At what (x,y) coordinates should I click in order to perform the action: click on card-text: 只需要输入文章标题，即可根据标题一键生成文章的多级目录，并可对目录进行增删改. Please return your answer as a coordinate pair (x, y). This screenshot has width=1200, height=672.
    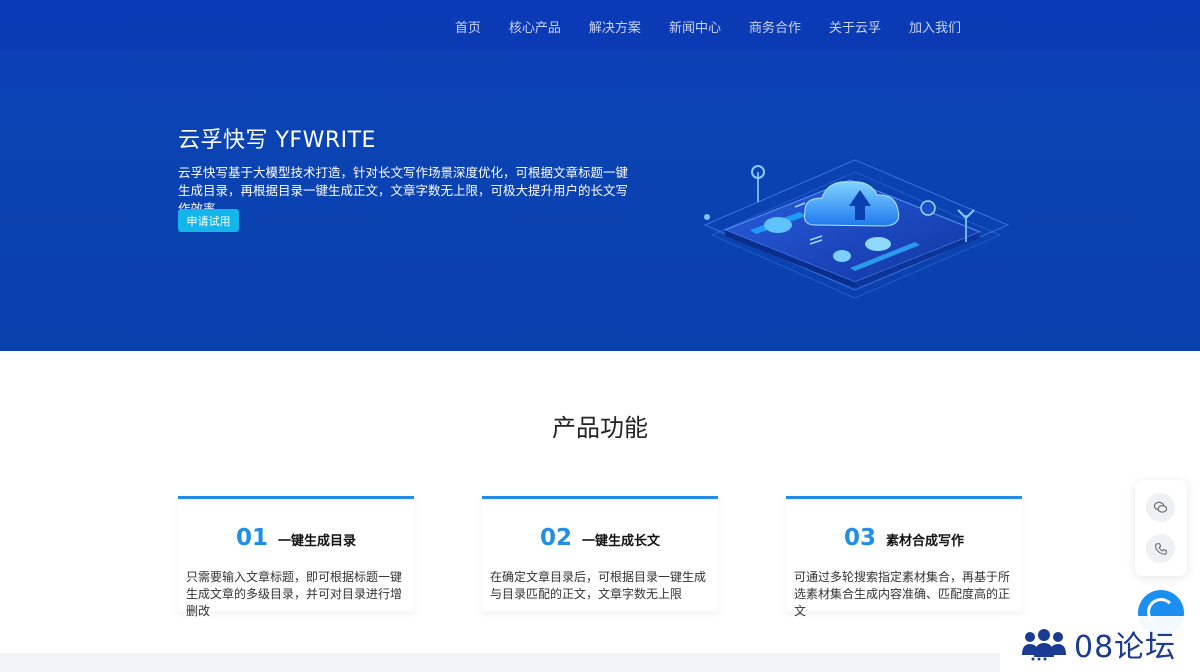
    Looking at the image, I should click on (294, 594).